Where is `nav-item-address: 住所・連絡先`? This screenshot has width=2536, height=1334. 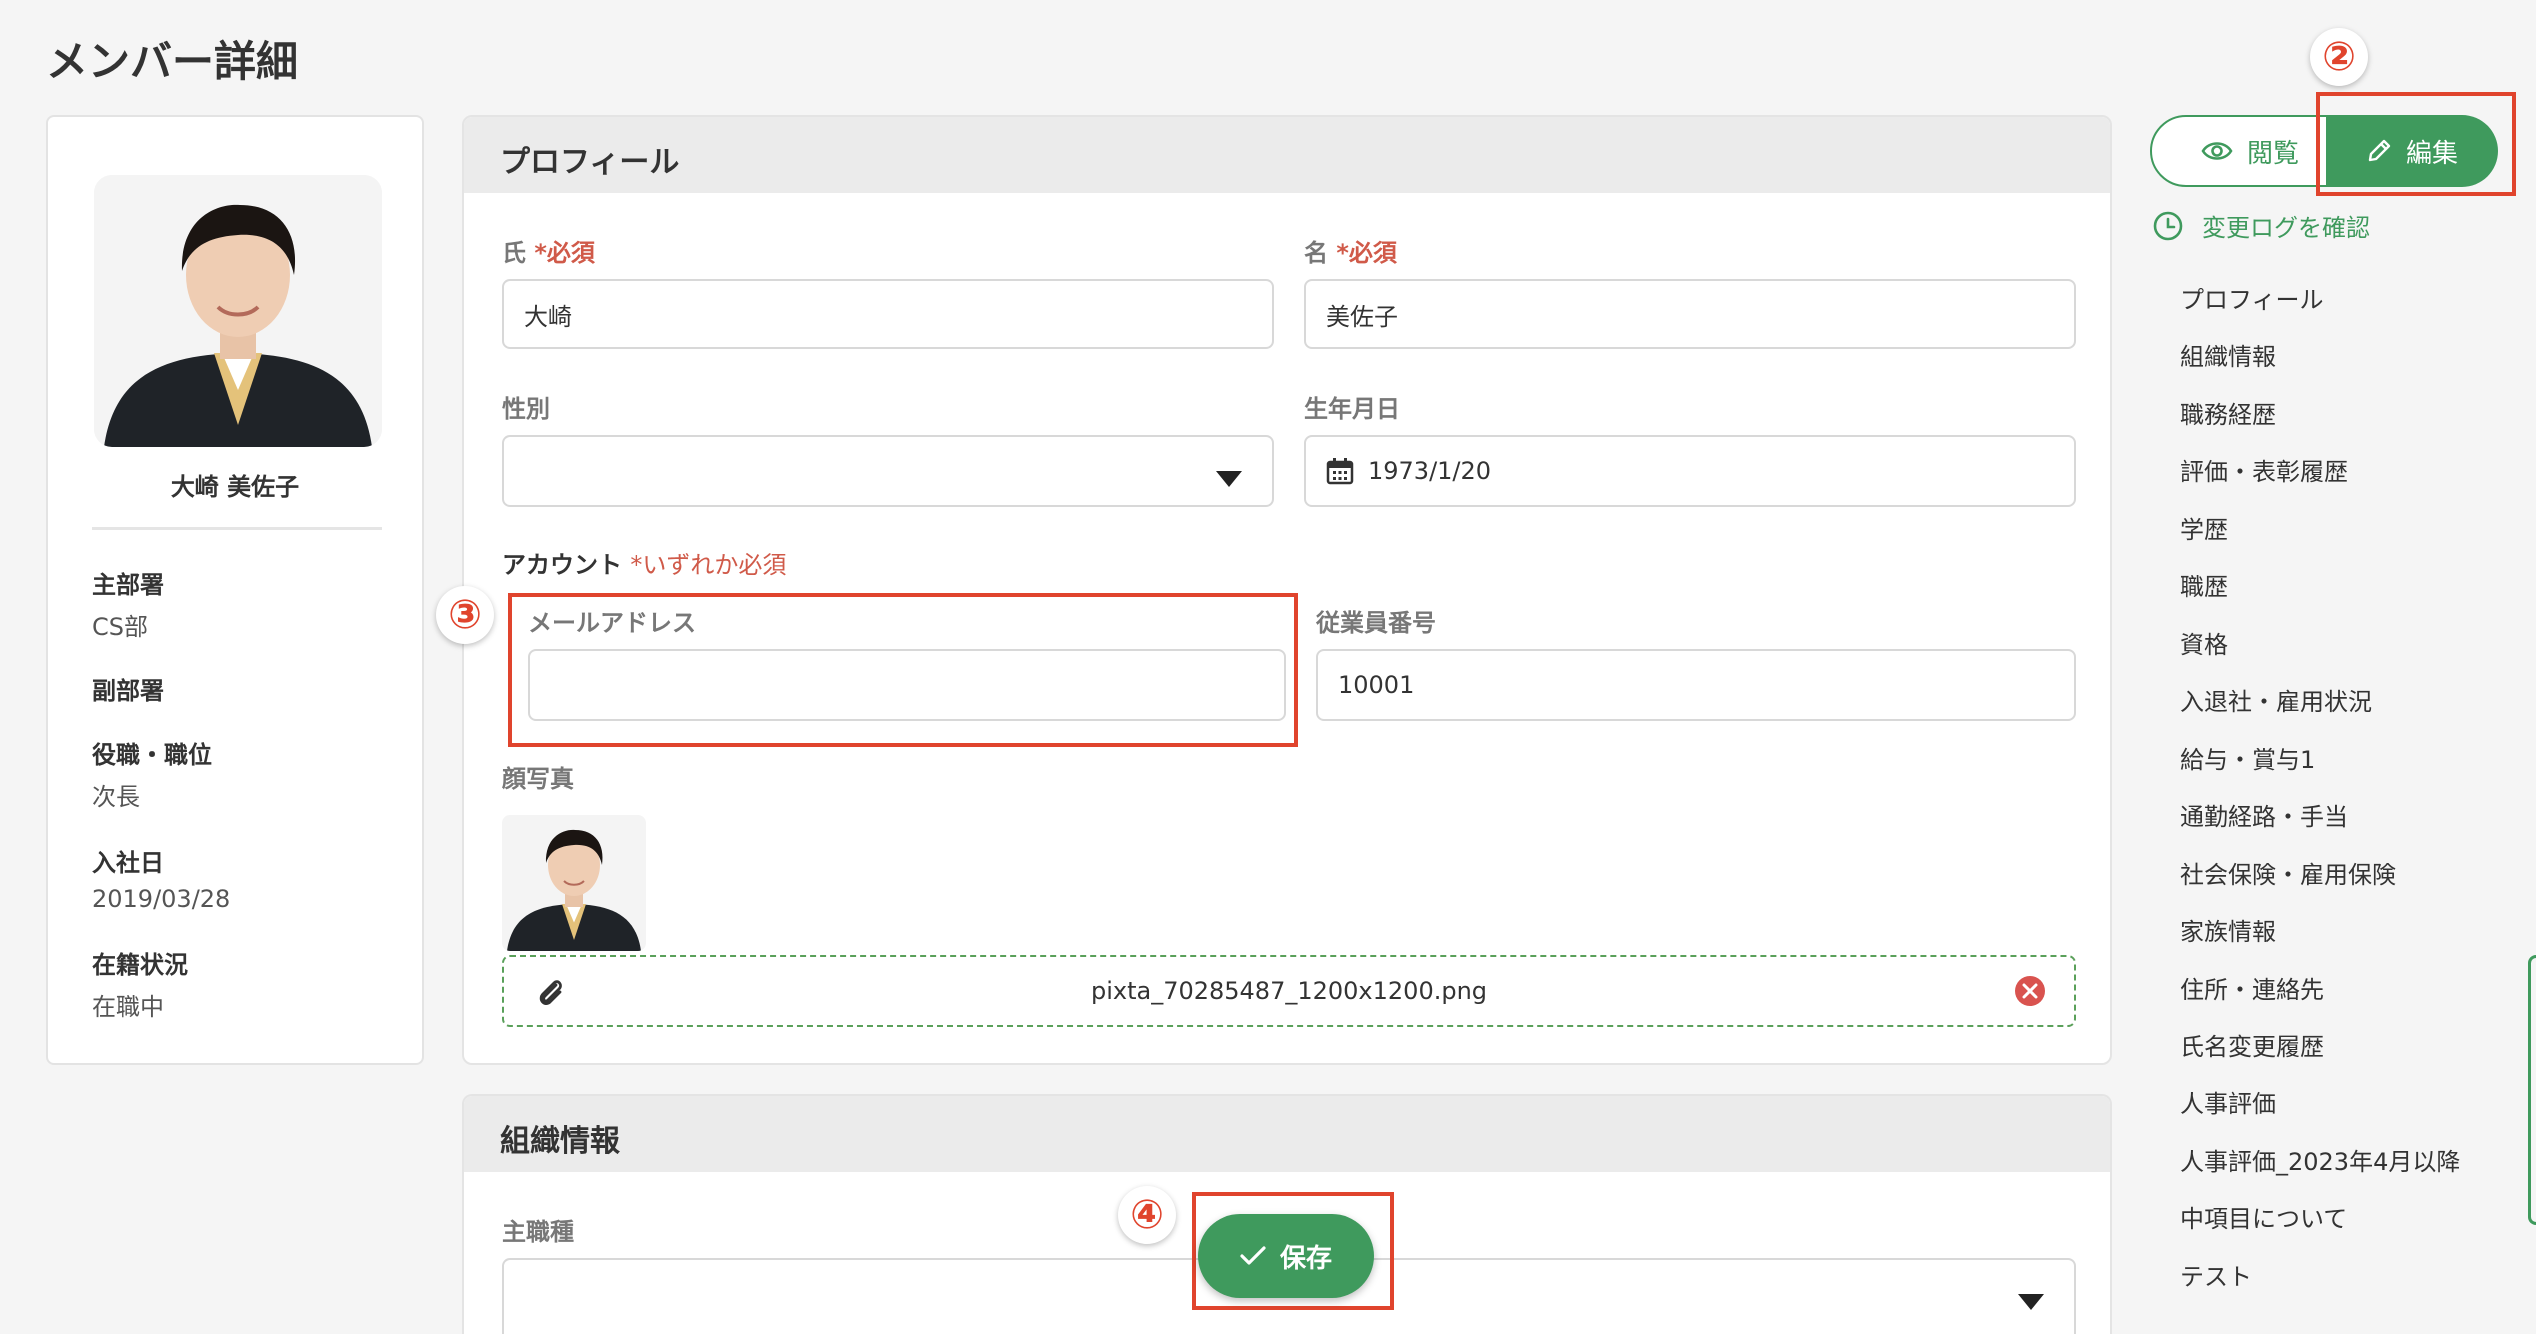
nav-item-address: 住所・連絡先 is located at coordinates (2252, 987).